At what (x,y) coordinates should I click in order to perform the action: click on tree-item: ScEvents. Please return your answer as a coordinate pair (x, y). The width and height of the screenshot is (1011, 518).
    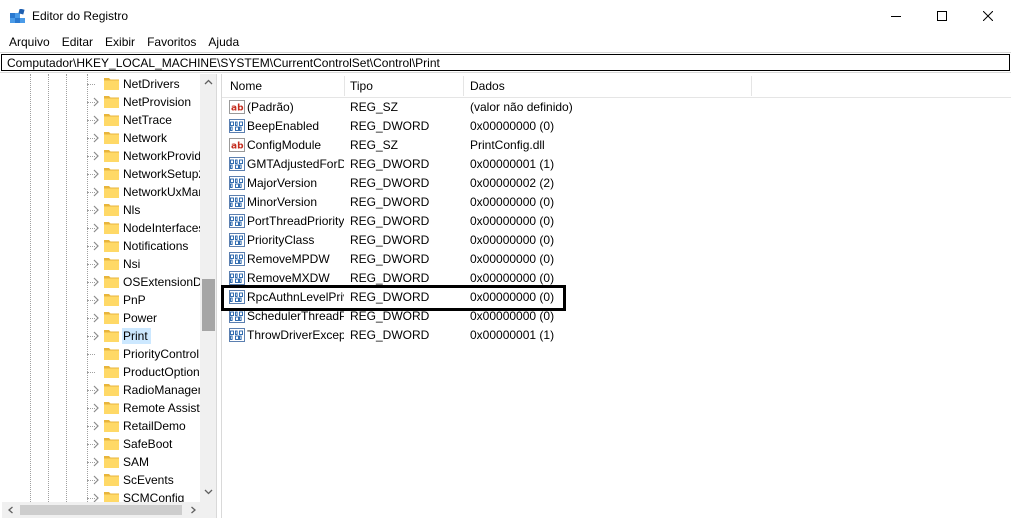
    Looking at the image, I should click on (101, 480).